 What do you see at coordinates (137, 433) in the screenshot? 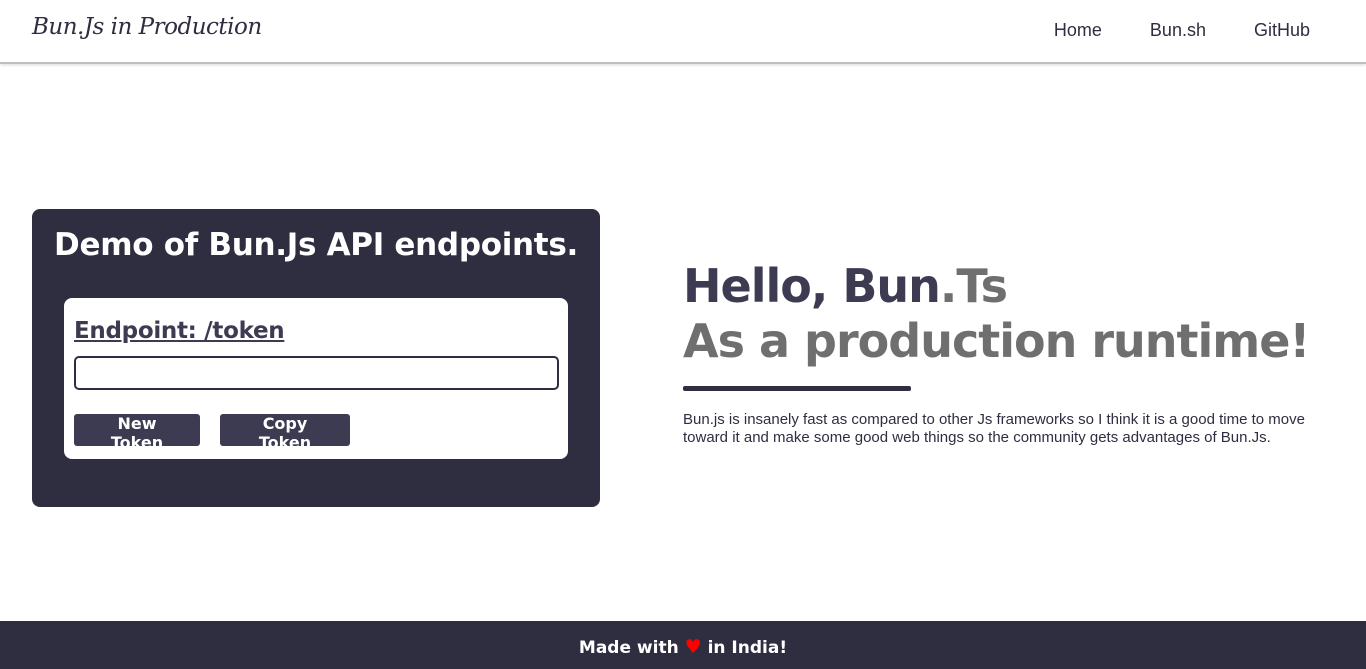
I see `new-token-button: New Token` at bounding box center [137, 433].